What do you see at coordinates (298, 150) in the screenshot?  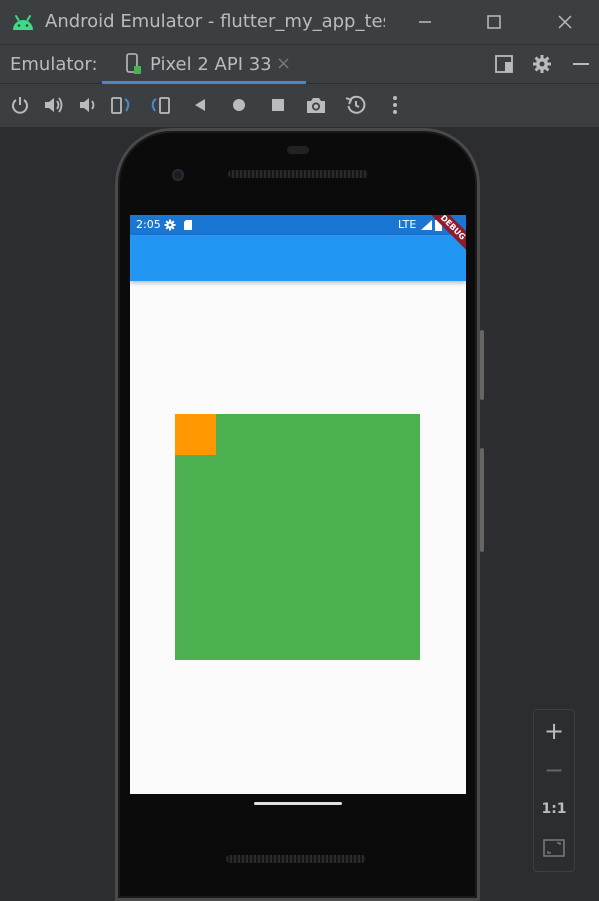 I see `device-sensor` at bounding box center [298, 150].